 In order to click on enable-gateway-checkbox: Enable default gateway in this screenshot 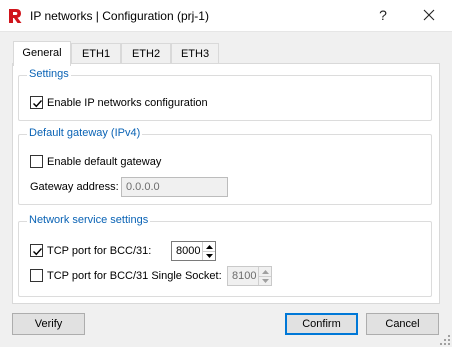, I will do `click(95, 161)`.